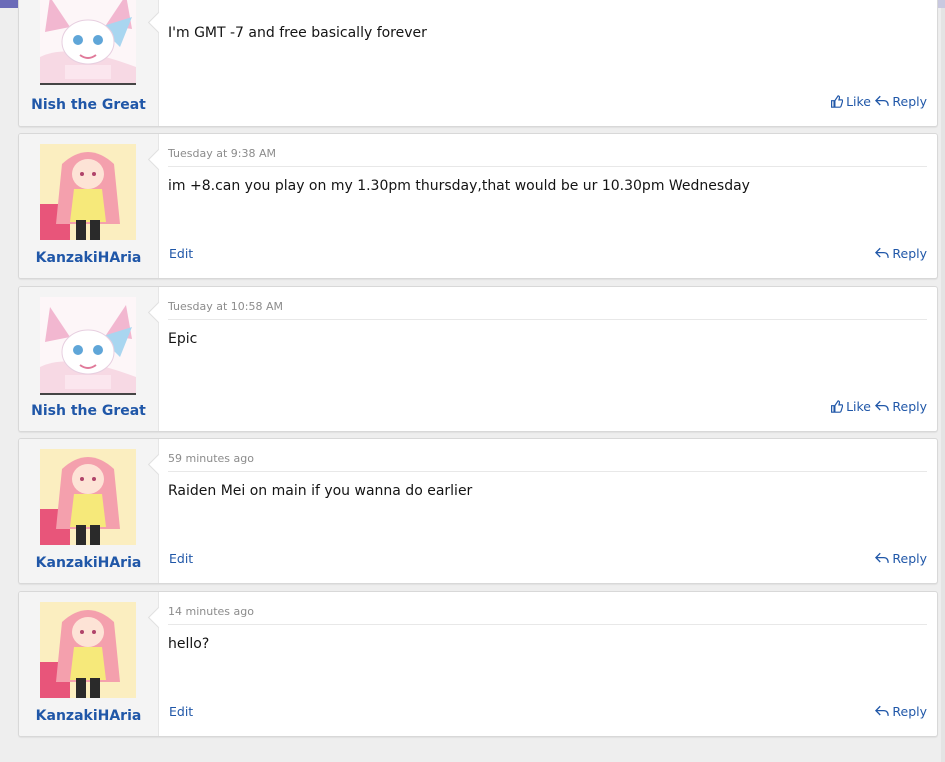  Describe the element at coordinates (547, 157) in the screenshot. I see `message-timestamp: Tuesday at 9:38 AM` at that location.